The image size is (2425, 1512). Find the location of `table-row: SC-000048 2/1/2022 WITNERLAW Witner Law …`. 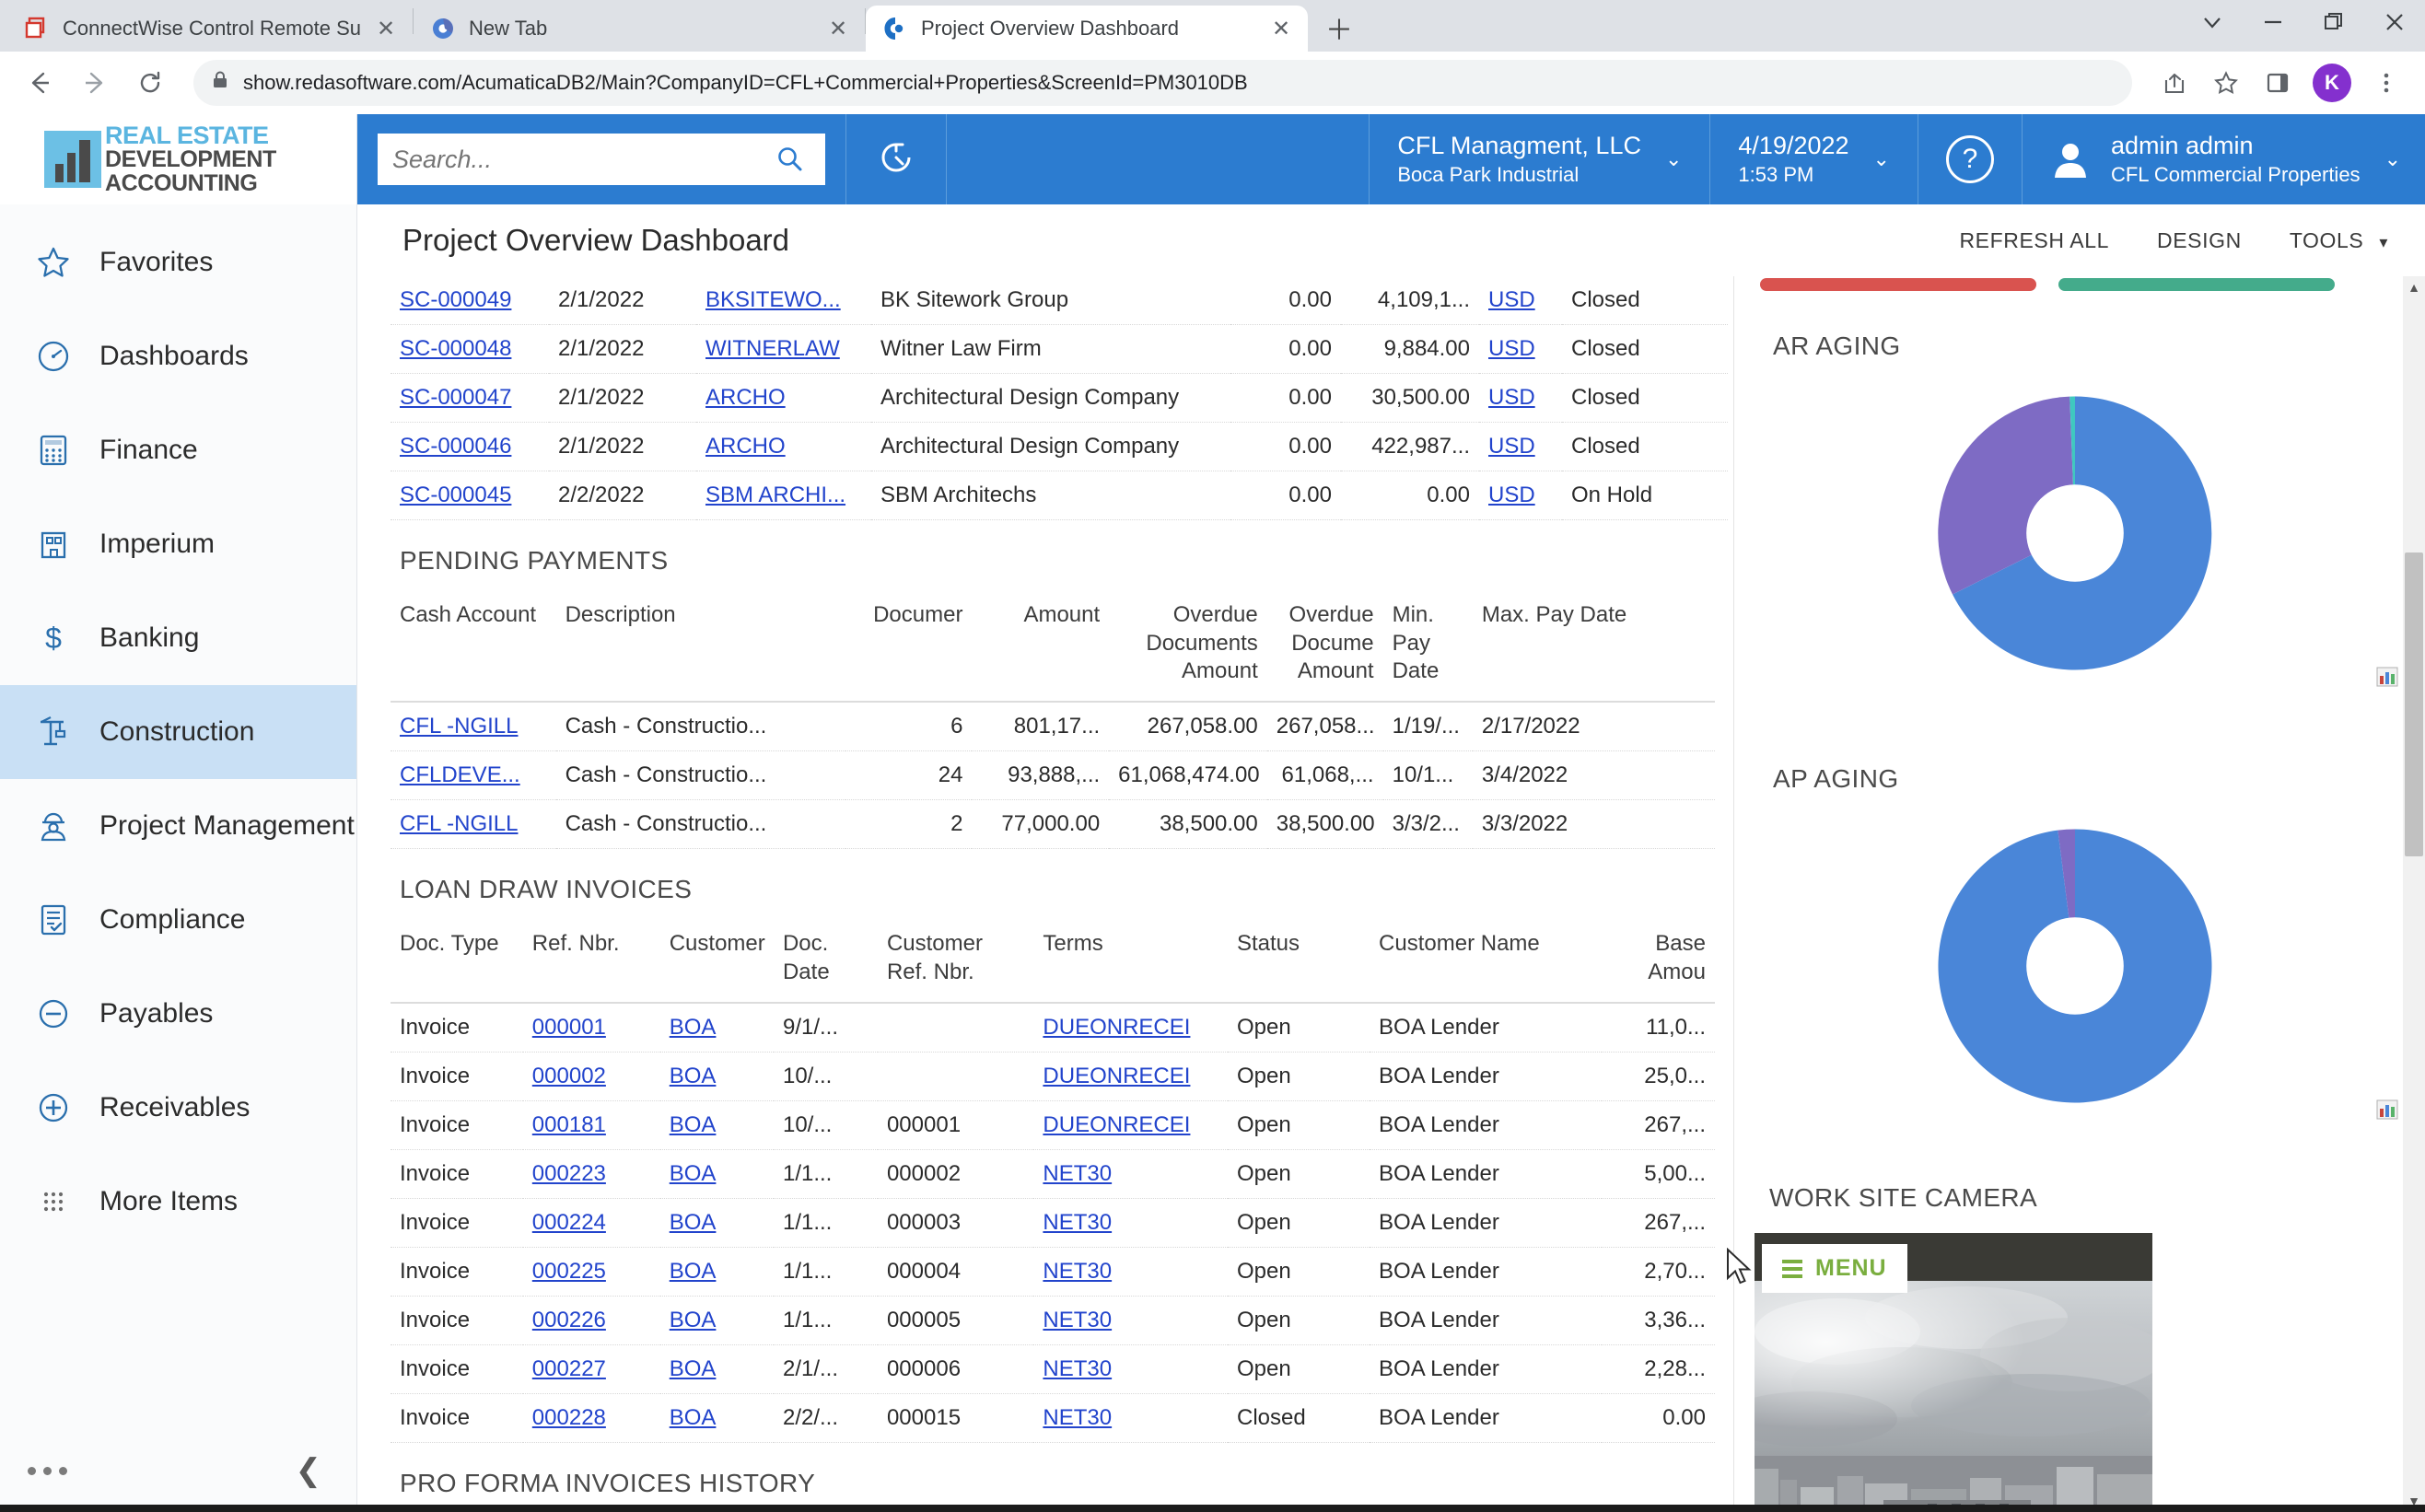

table-row: SC-000048 2/1/2022 WITNERLAW Witner Law … is located at coordinates (1059, 349).